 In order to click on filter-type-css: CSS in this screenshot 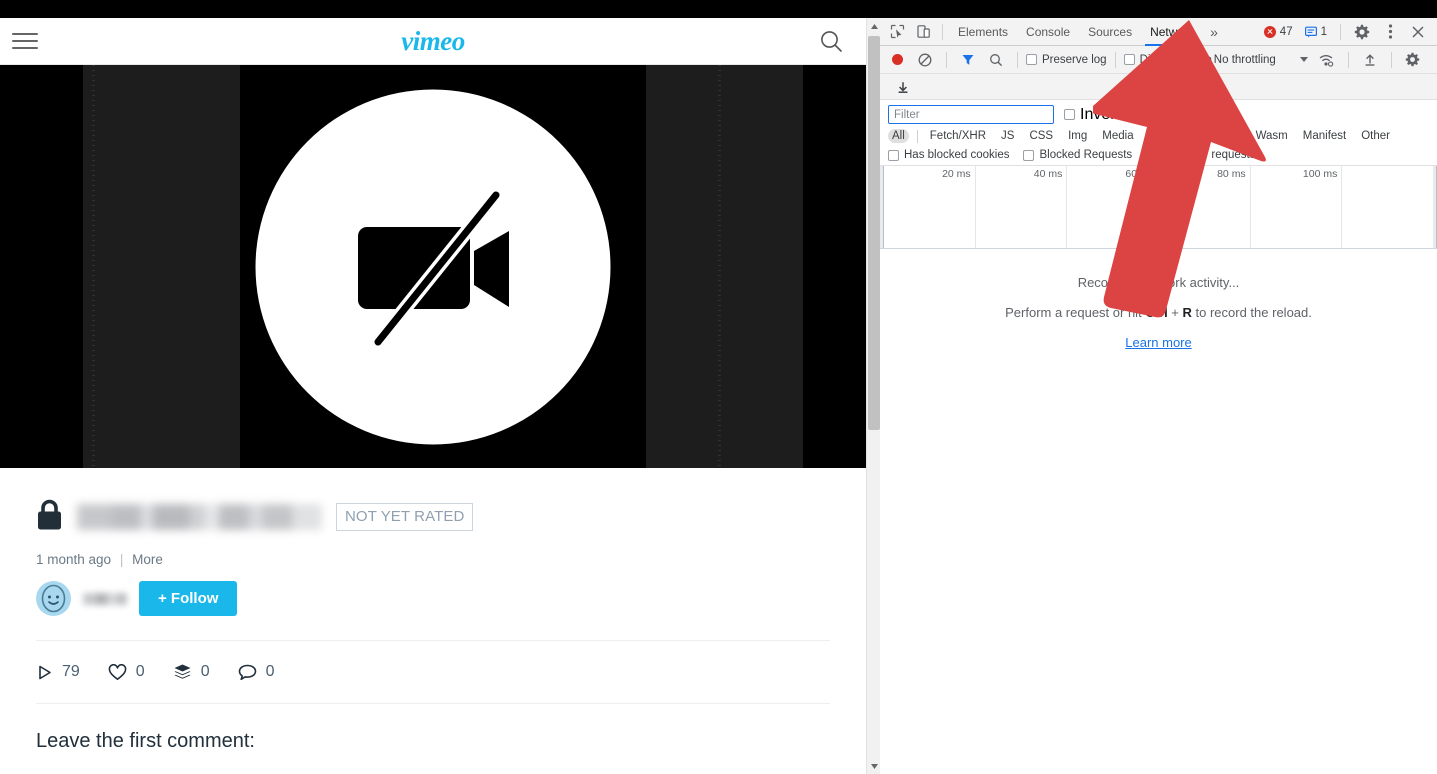, I will do `click(1041, 136)`.